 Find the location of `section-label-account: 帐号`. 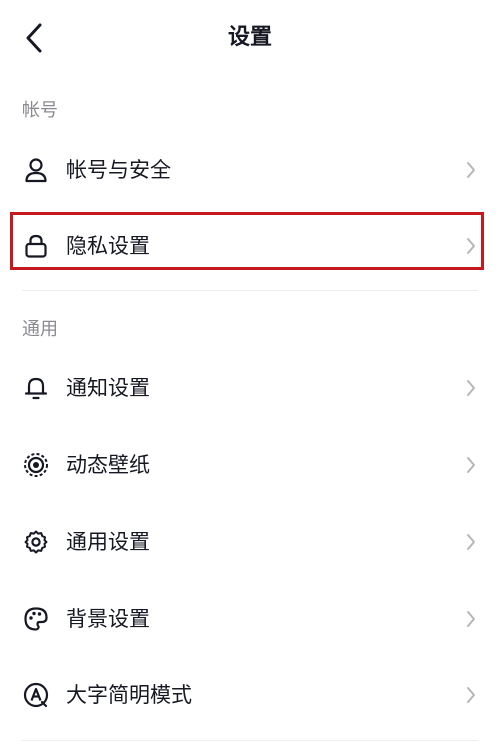

section-label-account: 帐号 is located at coordinates (40, 110).